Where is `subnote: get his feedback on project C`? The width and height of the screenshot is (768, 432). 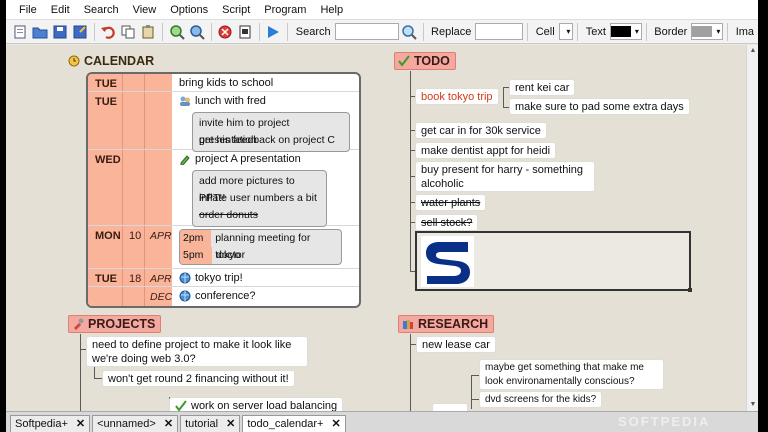
subnote: get his feedback on project C is located at coordinates (267, 140).